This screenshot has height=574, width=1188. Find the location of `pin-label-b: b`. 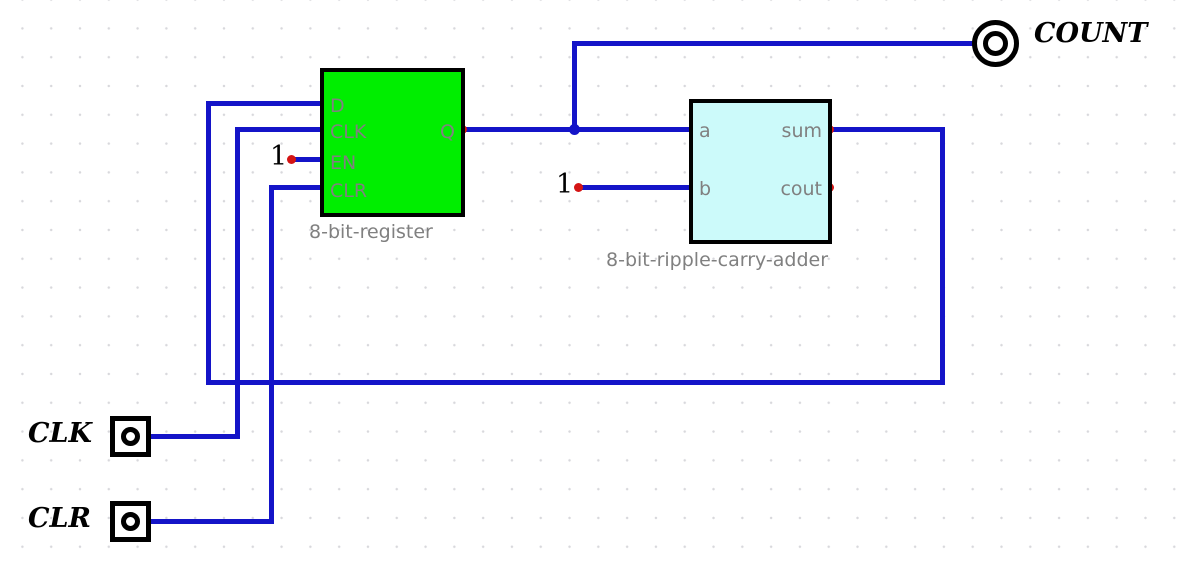

pin-label-b: b is located at coordinates (705, 189).